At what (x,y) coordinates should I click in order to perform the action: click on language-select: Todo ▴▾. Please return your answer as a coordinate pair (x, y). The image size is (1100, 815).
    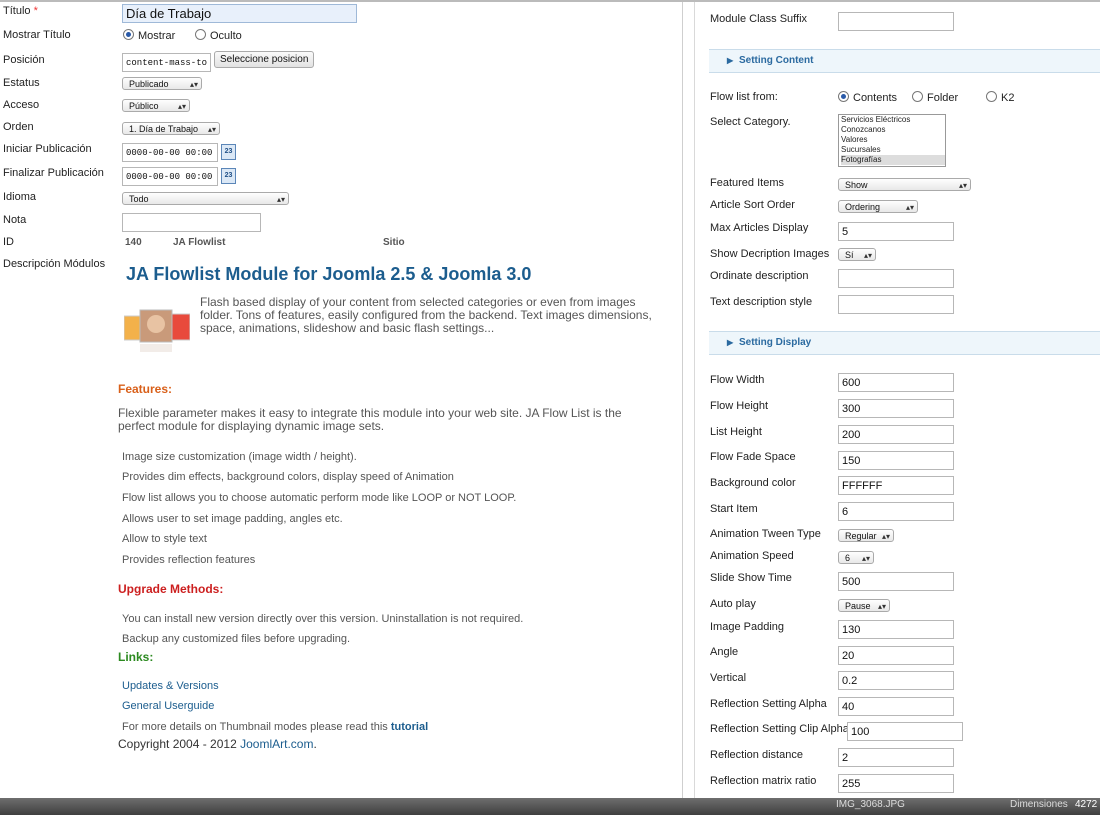
    Looking at the image, I should click on (205, 198).